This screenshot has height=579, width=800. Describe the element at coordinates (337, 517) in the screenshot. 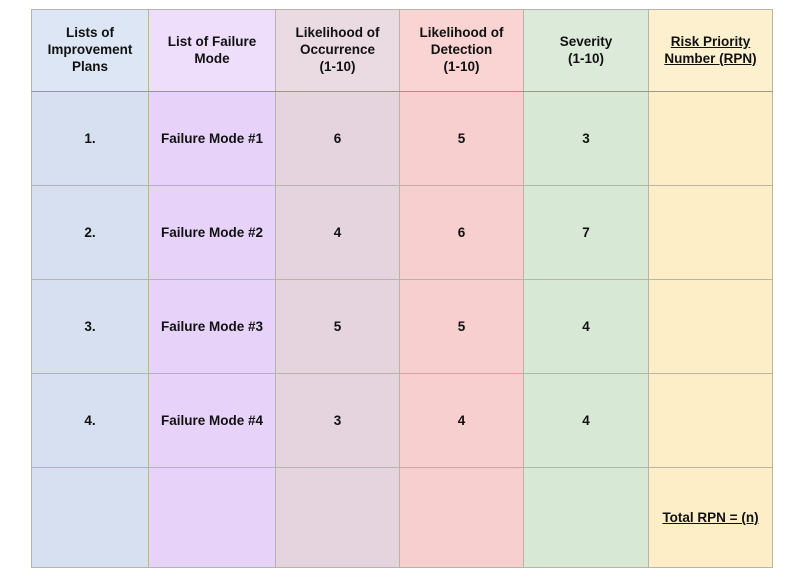

I see `cell-occurrence-empty` at that location.